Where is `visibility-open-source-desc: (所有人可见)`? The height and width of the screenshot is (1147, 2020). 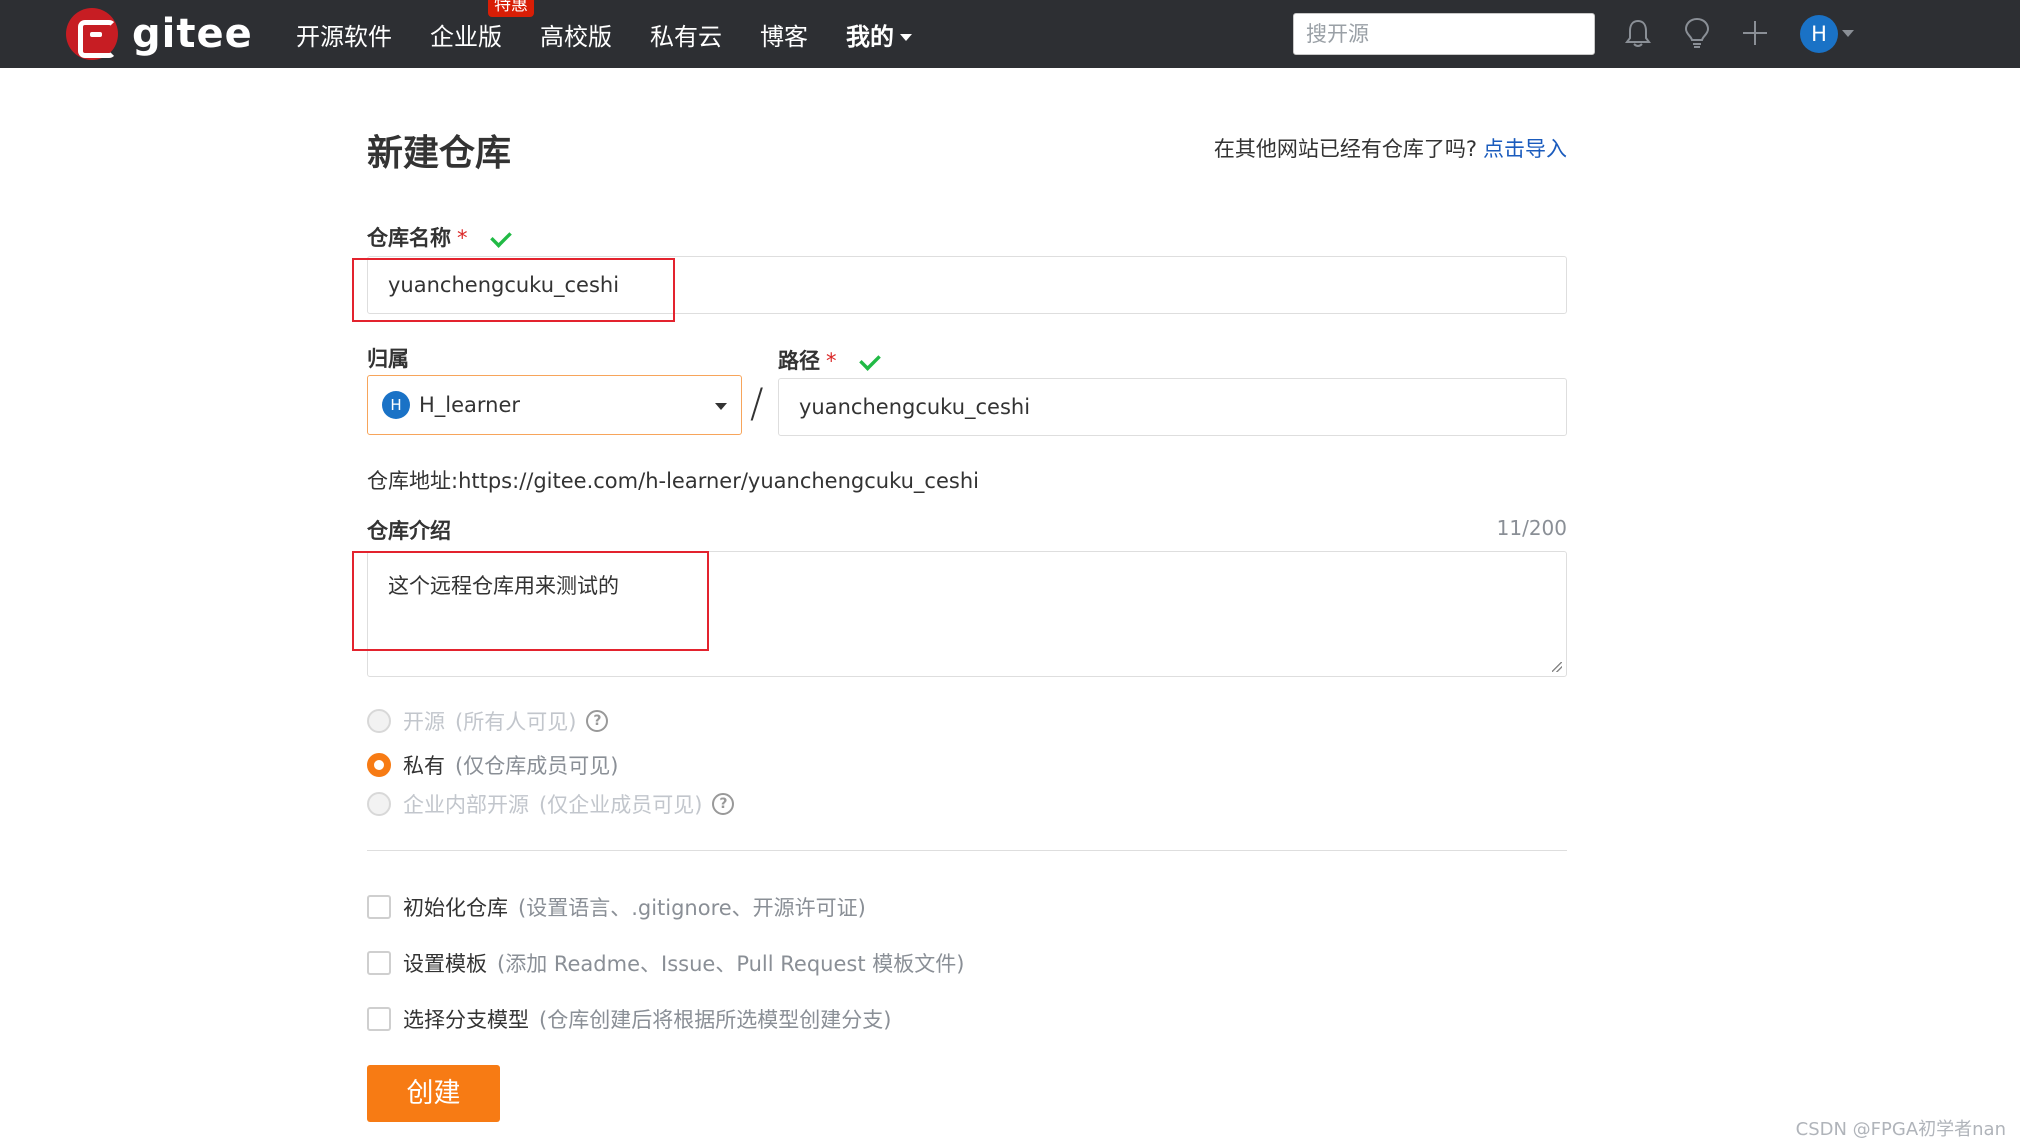
visibility-open-source-desc: (所有人可见) is located at coordinates (516, 722).